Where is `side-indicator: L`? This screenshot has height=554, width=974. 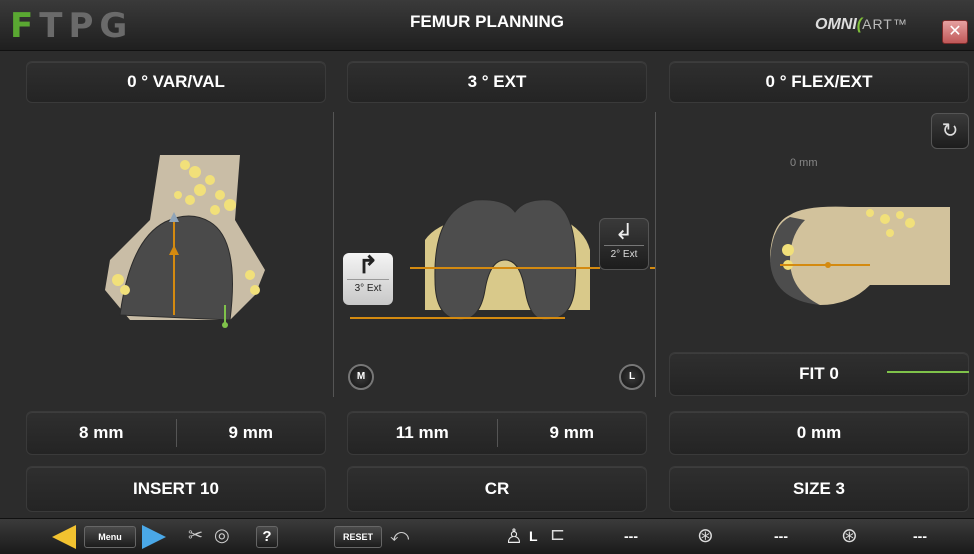
side-indicator: L is located at coordinates (533, 536).